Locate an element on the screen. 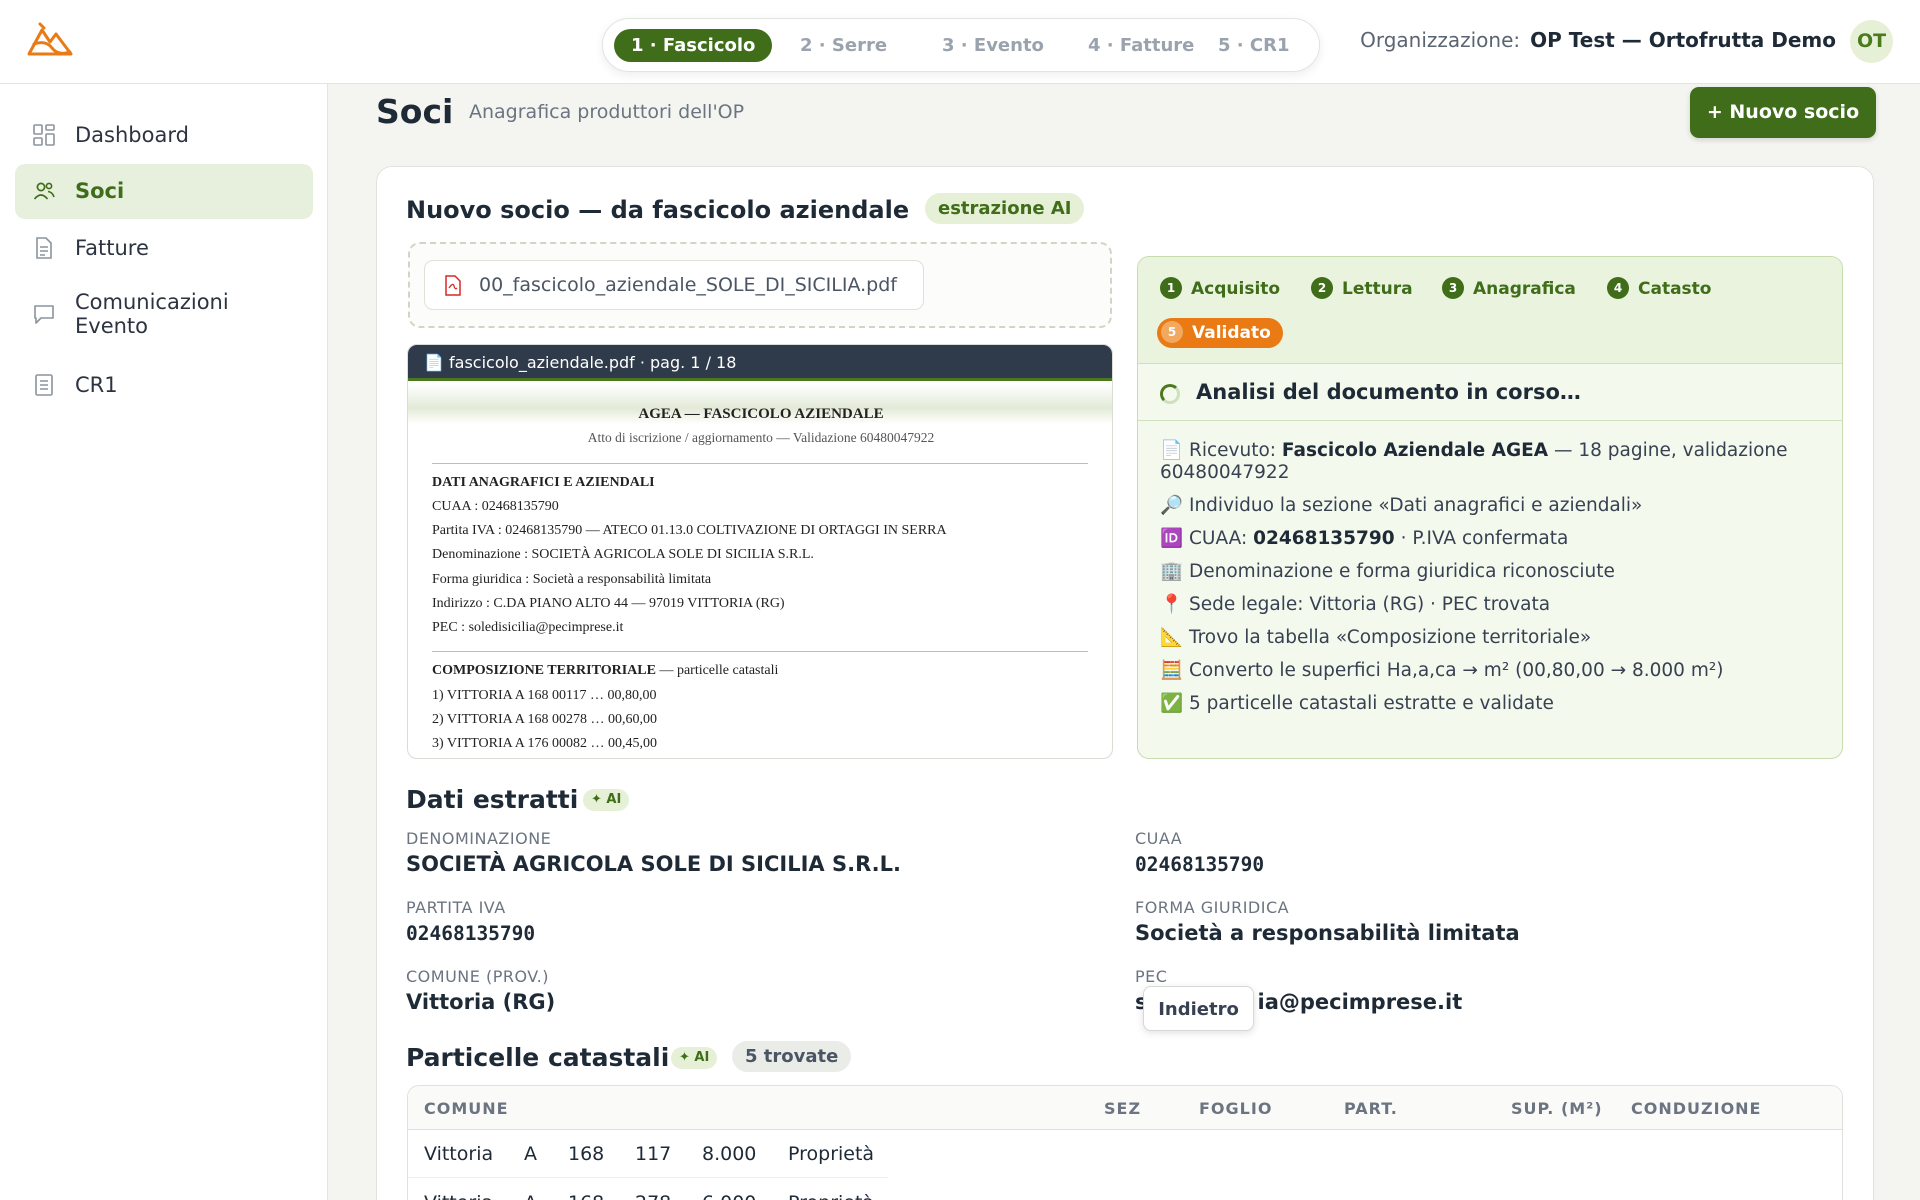  app-logo-icon is located at coordinates (50, 39).